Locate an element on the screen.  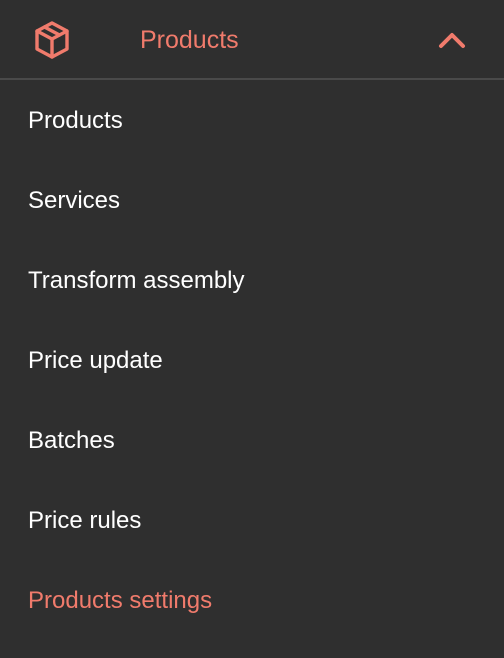
menu-item-label: Products is located at coordinates (75, 120).